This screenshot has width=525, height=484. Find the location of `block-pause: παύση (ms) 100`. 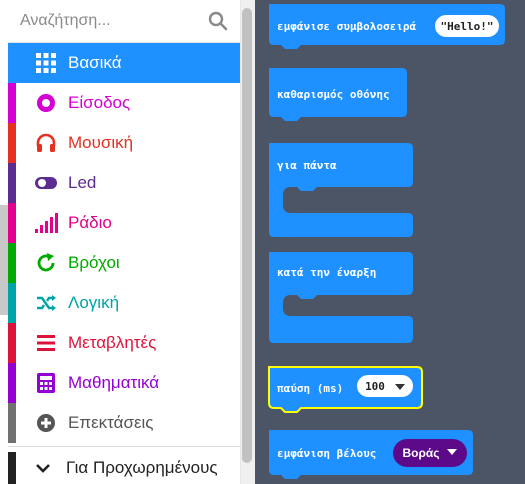

block-pause: παύση (ms) 100 is located at coordinates (345, 389).